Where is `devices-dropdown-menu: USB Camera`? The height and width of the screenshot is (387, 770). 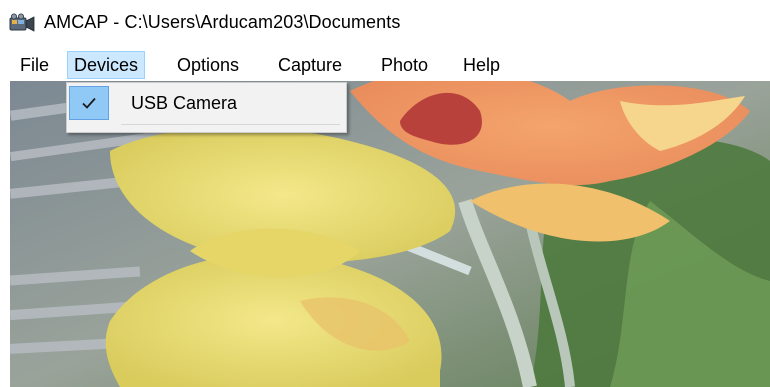
devices-dropdown-menu: USB Camera is located at coordinates (206, 107).